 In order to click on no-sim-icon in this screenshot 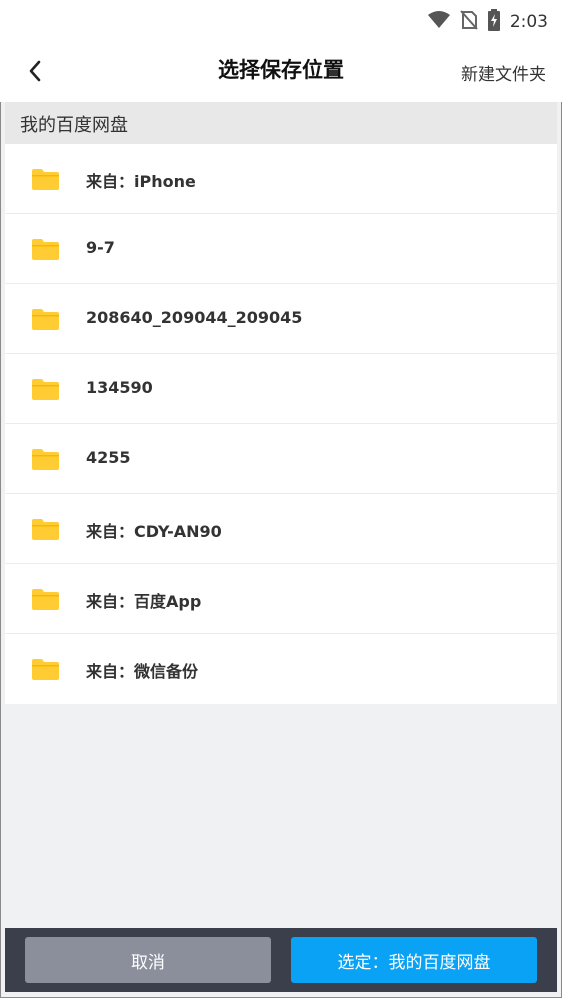, I will do `click(469, 22)`.